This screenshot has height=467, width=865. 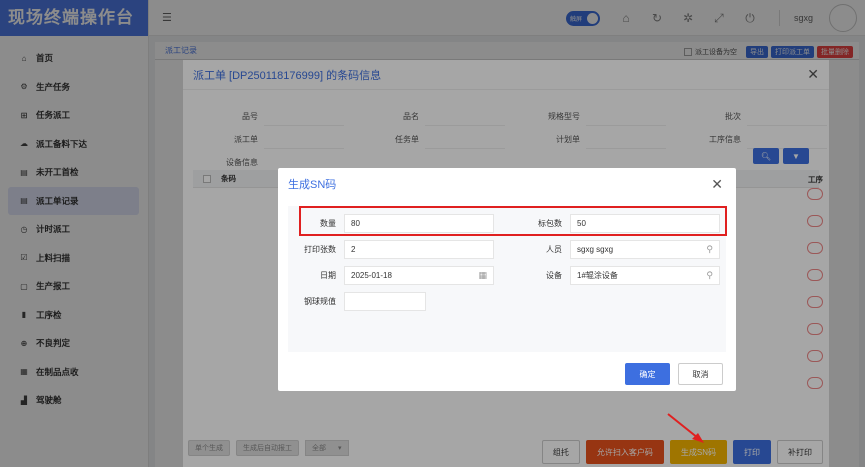 I want to click on copies-input: 2, so click(x=419, y=249).